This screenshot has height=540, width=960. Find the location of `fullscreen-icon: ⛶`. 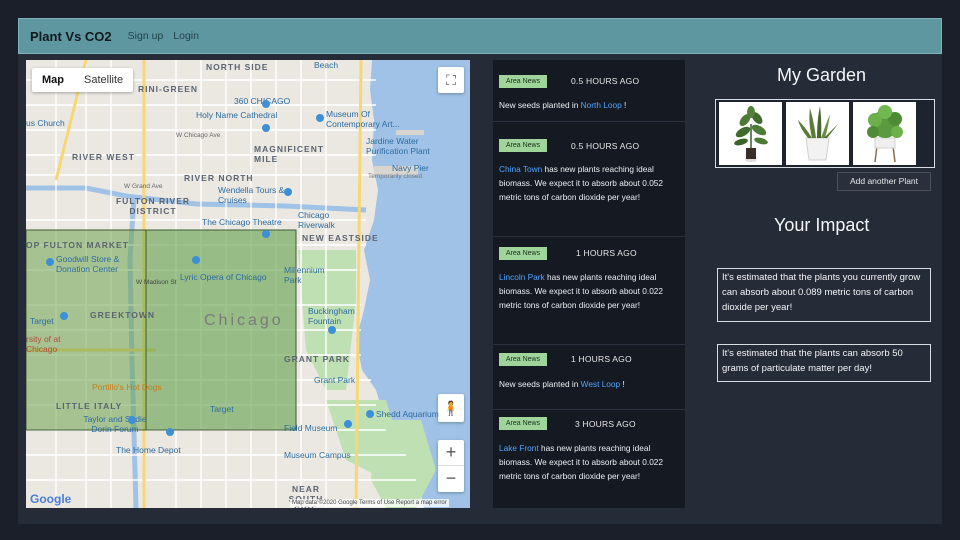

fullscreen-icon: ⛶ is located at coordinates (451, 80).